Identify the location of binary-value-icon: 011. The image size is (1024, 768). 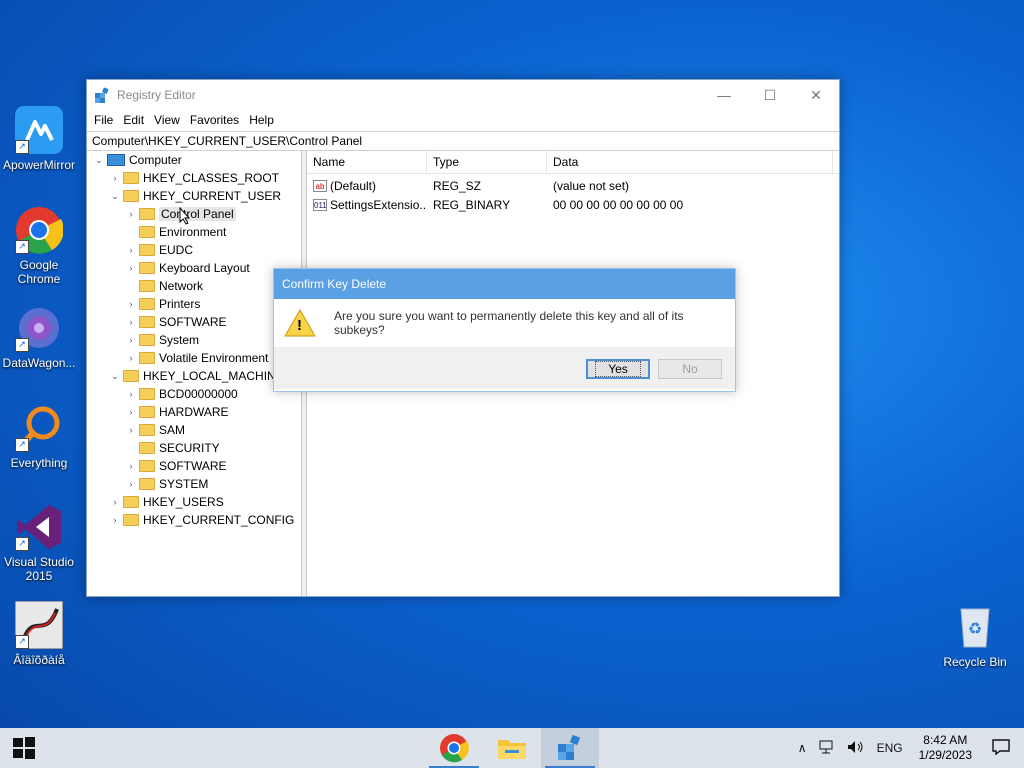
(320, 205).